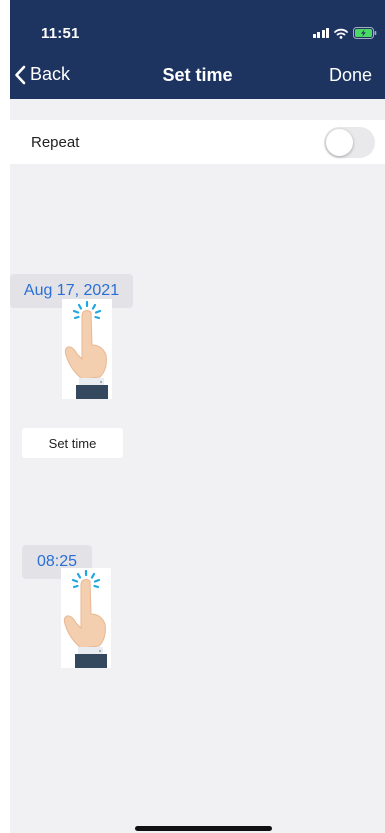 Image resolution: width=385 pixels, height=833 pixels. I want to click on chevron-left-icon, so click(20, 74).